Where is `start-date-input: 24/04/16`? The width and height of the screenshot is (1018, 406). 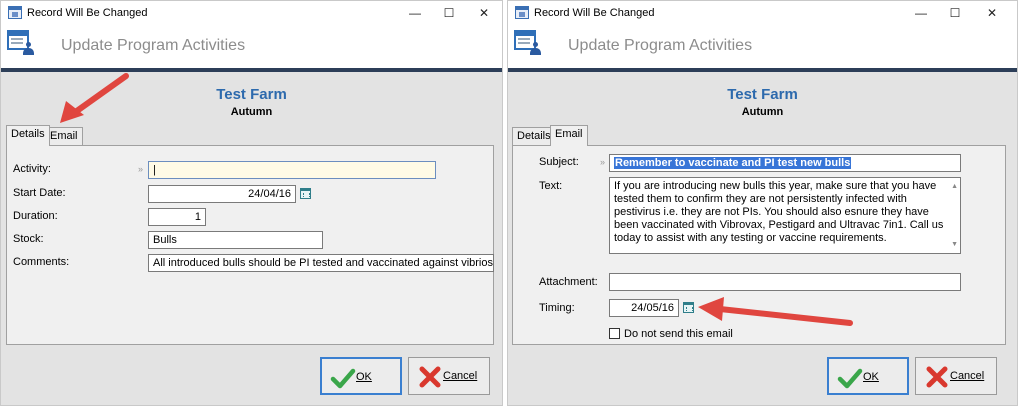 start-date-input: 24/04/16 is located at coordinates (222, 194).